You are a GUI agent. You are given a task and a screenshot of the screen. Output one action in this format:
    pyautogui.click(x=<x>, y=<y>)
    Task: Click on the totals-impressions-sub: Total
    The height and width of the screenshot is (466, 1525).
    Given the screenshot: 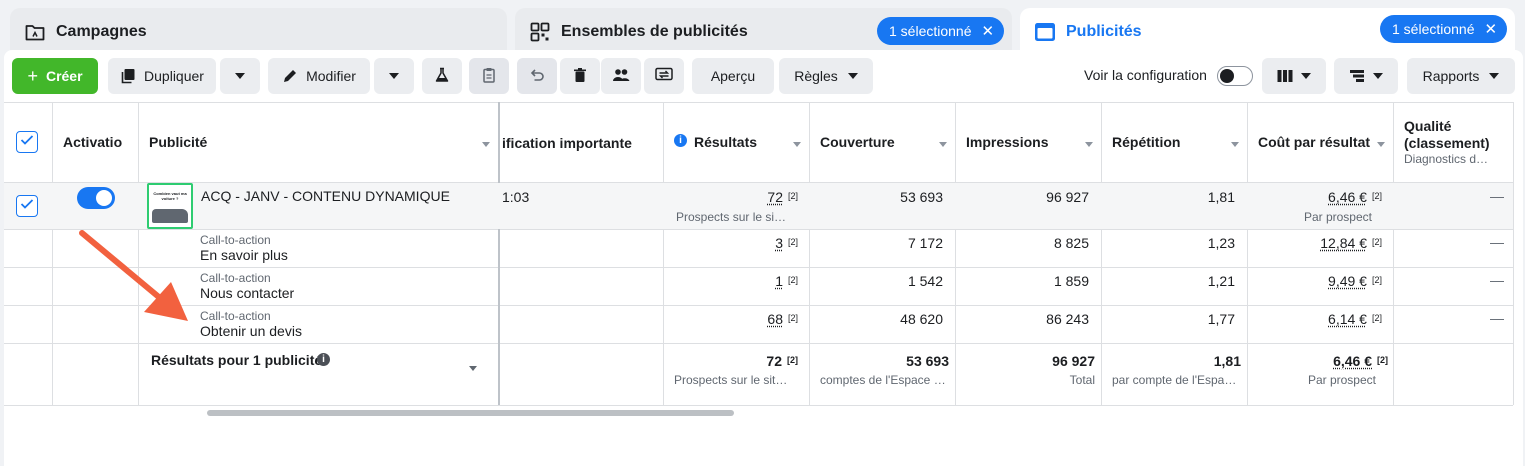 What is the action you would take?
    pyautogui.click(x=1082, y=380)
    